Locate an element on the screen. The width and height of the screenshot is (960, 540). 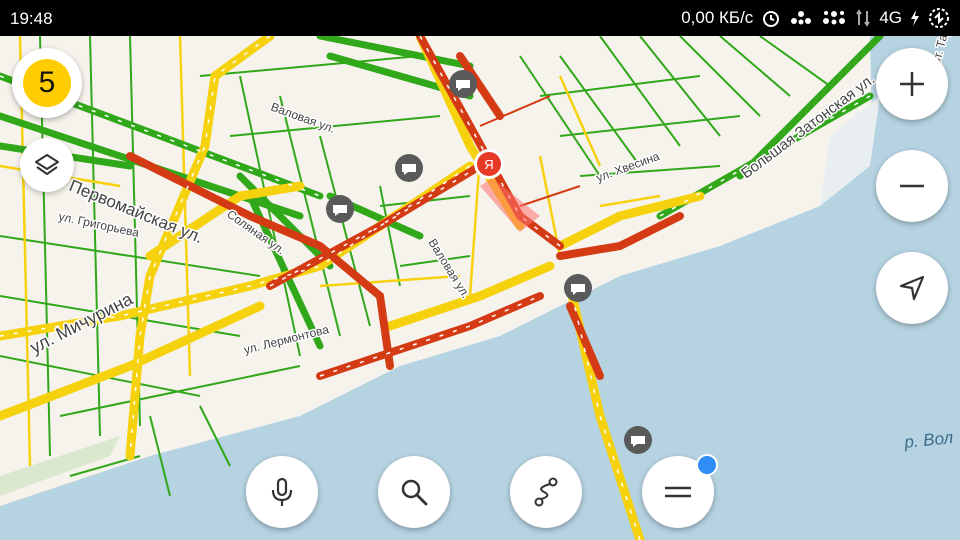
layers-icon is located at coordinates (47, 164).